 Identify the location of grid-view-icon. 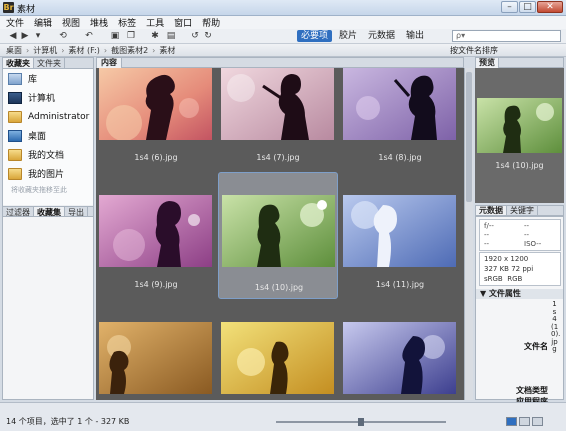
(511, 421).